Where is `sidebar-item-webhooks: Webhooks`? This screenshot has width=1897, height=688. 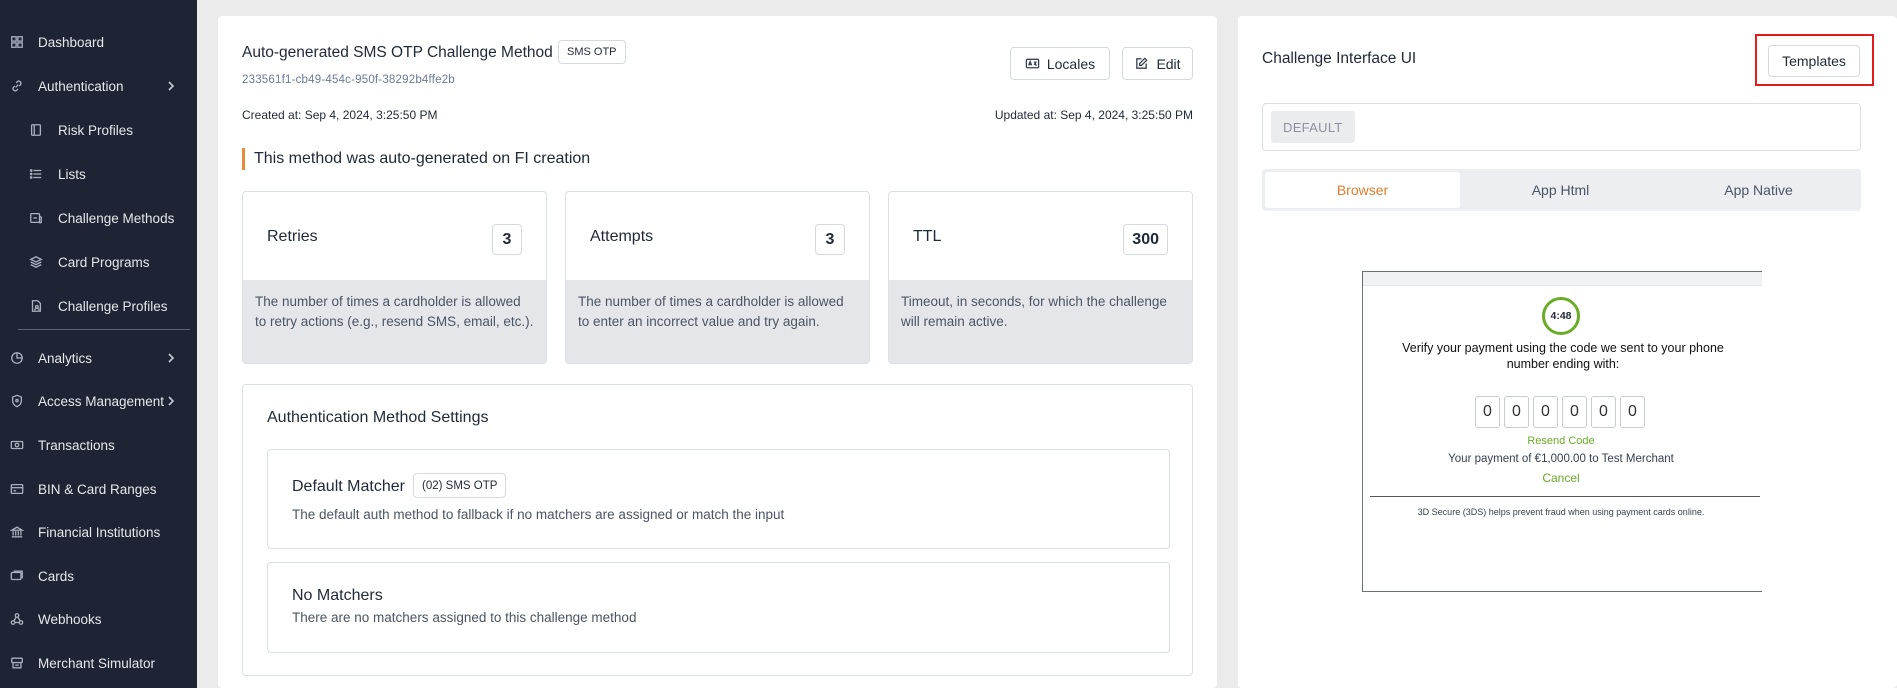 sidebar-item-webhooks: Webhooks is located at coordinates (98, 619).